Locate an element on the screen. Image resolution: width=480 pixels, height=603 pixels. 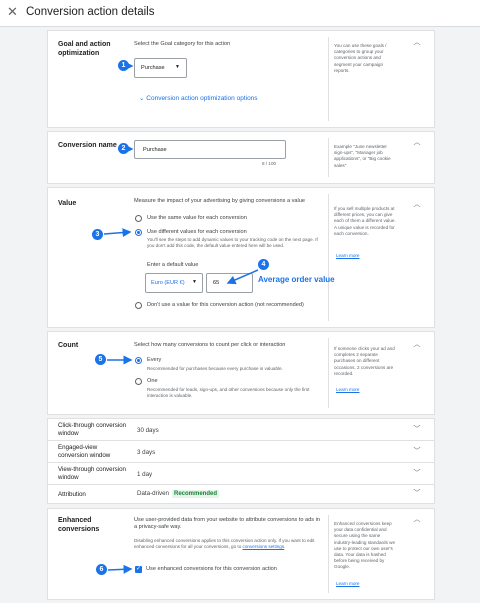
conversion-name-counter: 8 / 100 is located at coordinates (269, 163).